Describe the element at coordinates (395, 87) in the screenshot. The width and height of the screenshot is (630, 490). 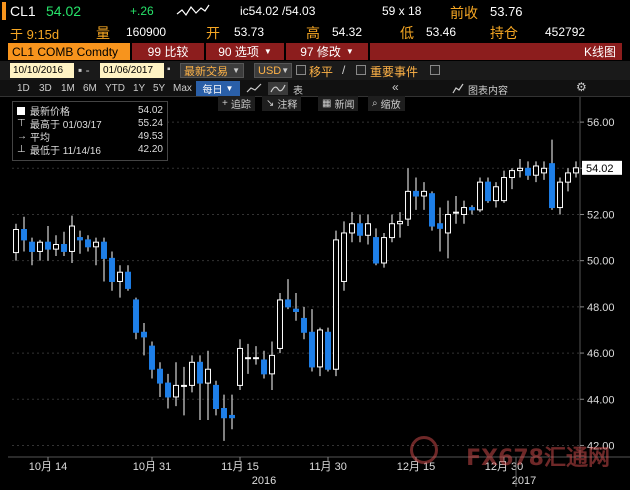
I see `collapse-left-icon: «` at that location.